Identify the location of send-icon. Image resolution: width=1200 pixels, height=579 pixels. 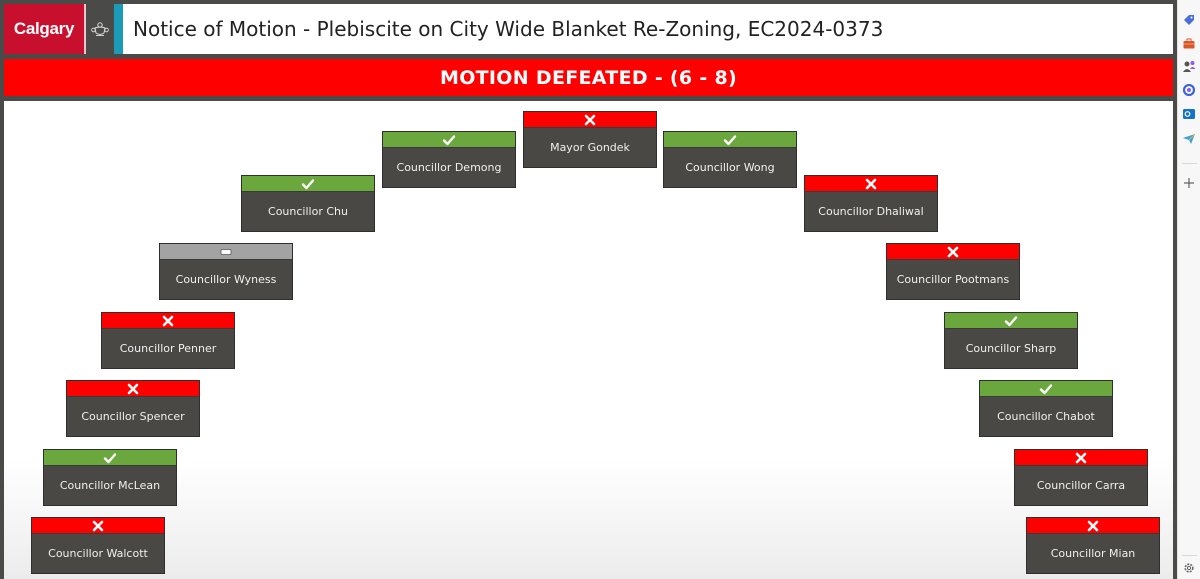
(1189, 139).